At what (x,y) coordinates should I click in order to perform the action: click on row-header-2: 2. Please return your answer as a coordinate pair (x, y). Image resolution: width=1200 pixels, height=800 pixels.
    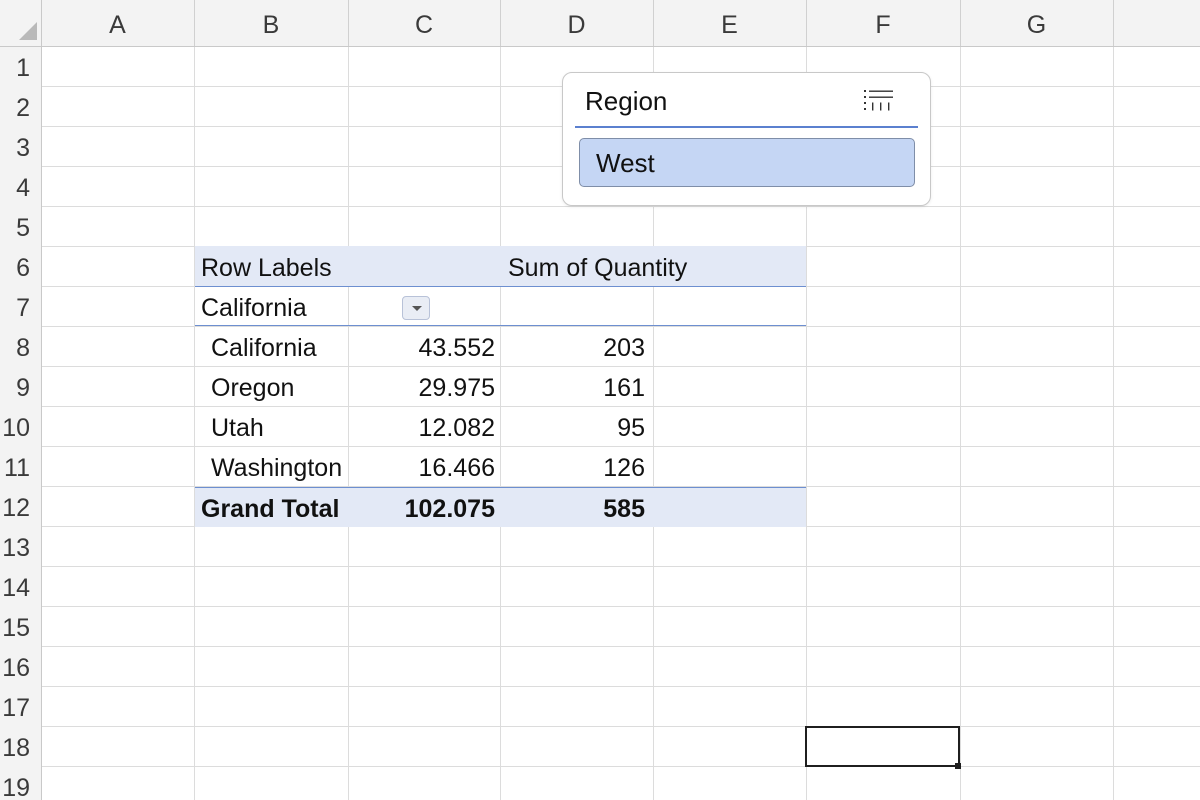
    Looking at the image, I should click on (16, 106).